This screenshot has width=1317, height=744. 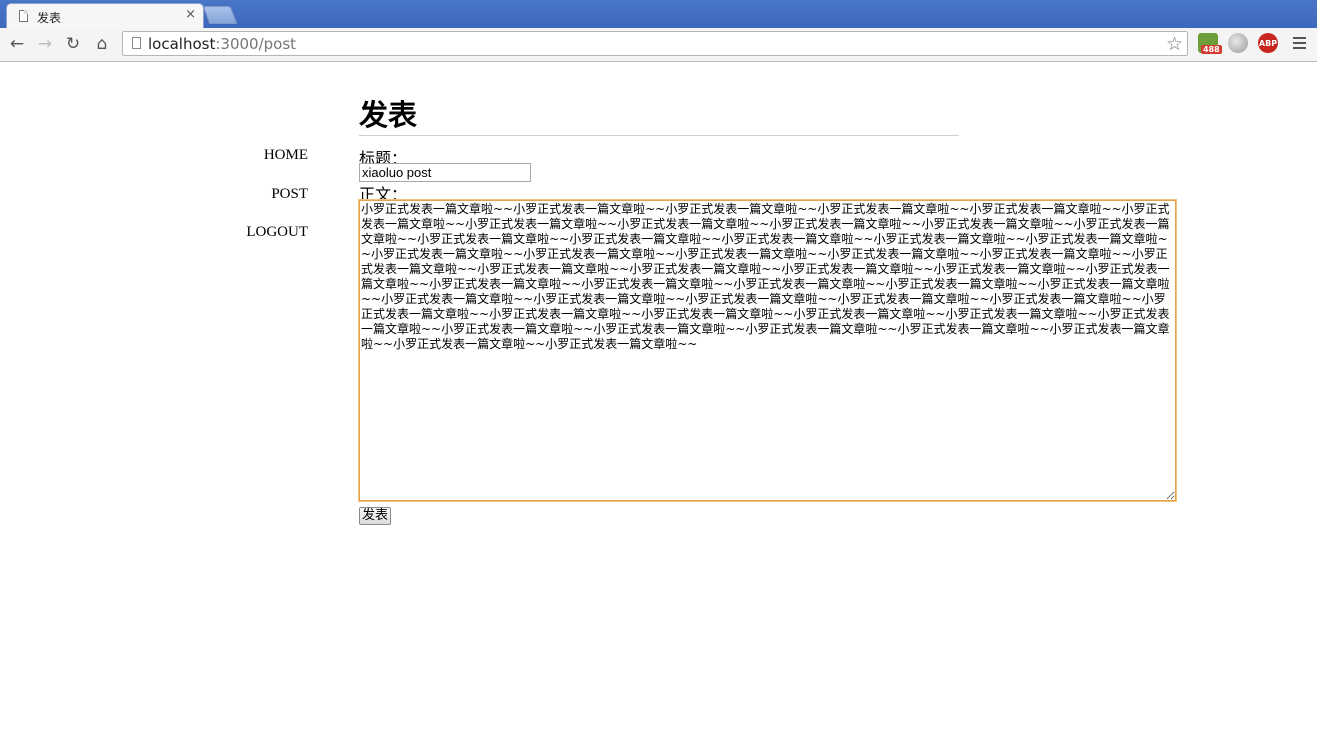 What do you see at coordinates (277, 232) in the screenshot?
I see `sidebar-item-logout: LOGOUT` at bounding box center [277, 232].